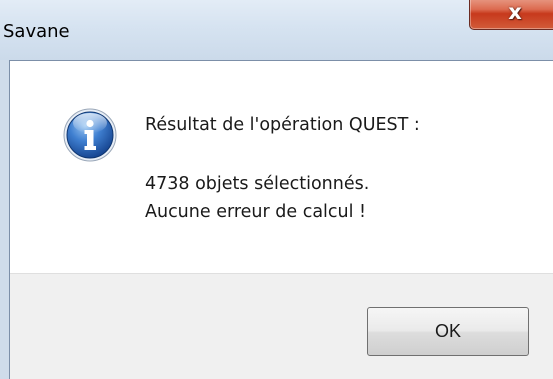 Image resolution: width=553 pixels, height=379 pixels. I want to click on window-title: Savane, so click(36, 31).